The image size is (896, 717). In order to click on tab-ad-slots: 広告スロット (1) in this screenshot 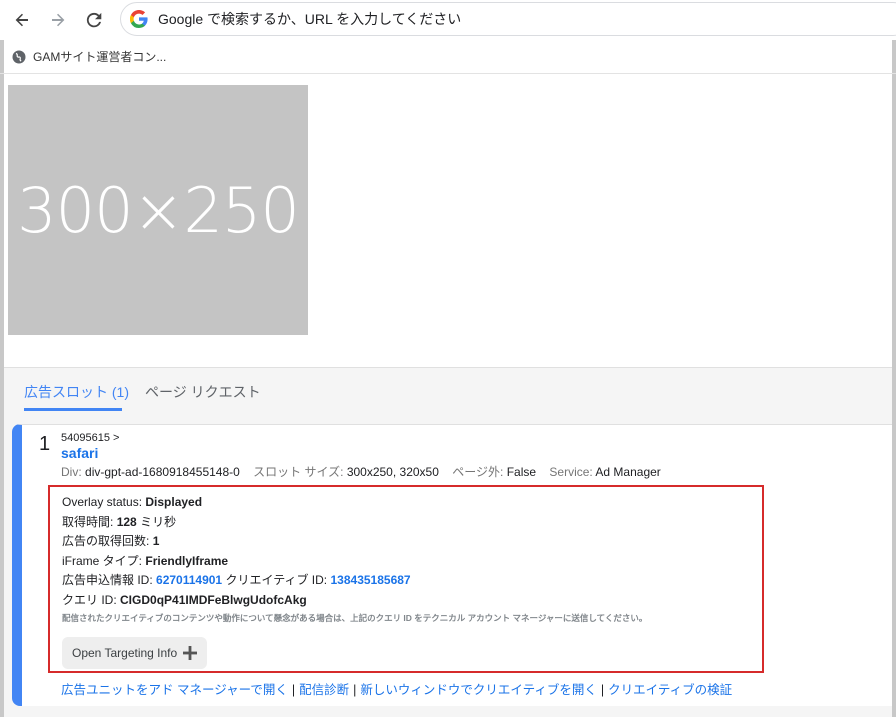, I will do `click(76, 392)`.